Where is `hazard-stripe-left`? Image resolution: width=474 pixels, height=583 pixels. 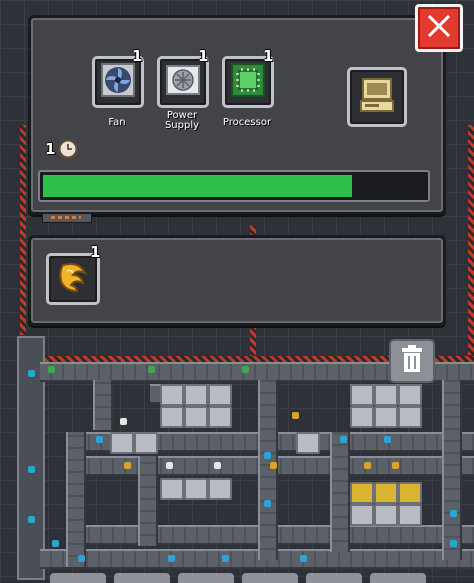
hazard-stripe-left is located at coordinates (23, 230).